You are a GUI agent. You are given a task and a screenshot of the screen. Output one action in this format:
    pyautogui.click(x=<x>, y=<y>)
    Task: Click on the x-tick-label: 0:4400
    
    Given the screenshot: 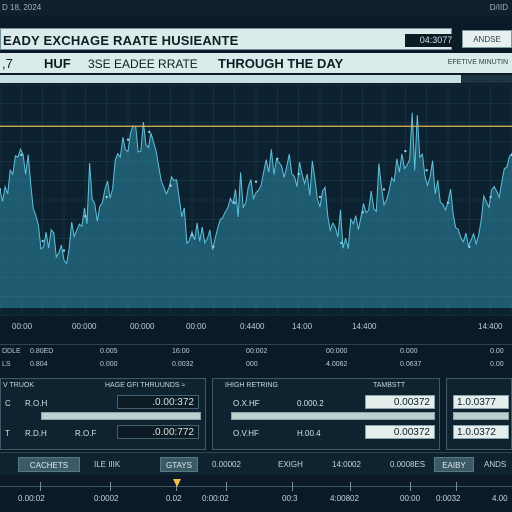 What is the action you would take?
    pyautogui.click(x=252, y=326)
    